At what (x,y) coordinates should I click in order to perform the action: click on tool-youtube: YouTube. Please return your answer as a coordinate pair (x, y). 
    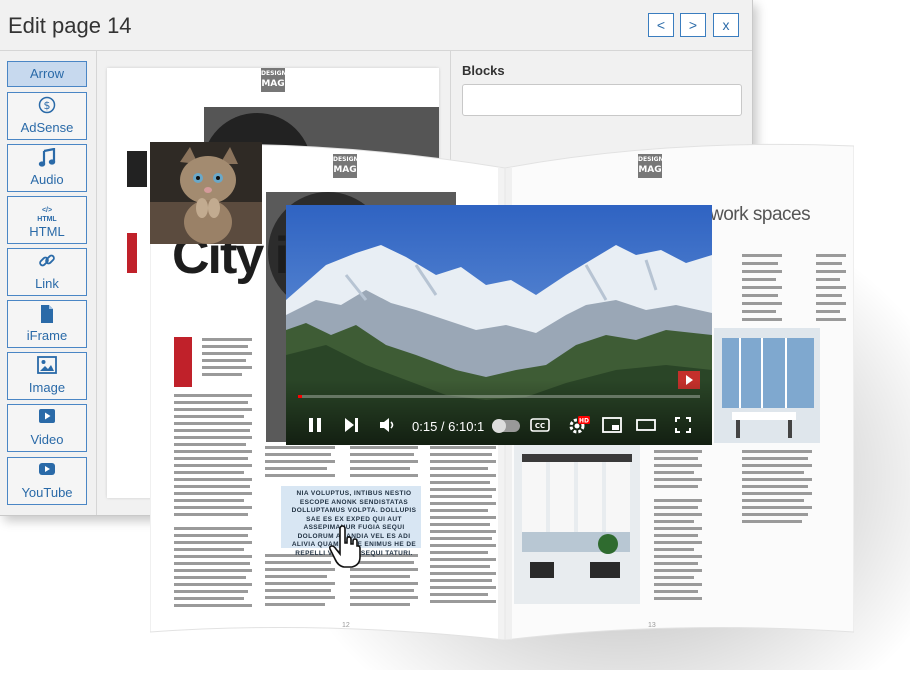
    Looking at the image, I should click on (47, 481).